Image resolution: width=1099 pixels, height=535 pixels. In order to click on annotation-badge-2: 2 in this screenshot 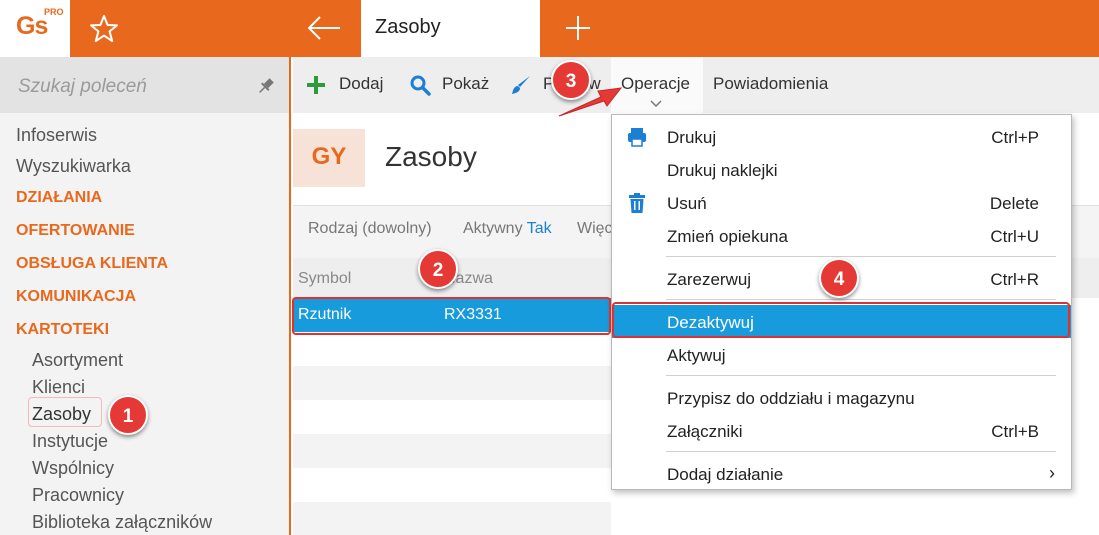, I will do `click(438, 269)`.